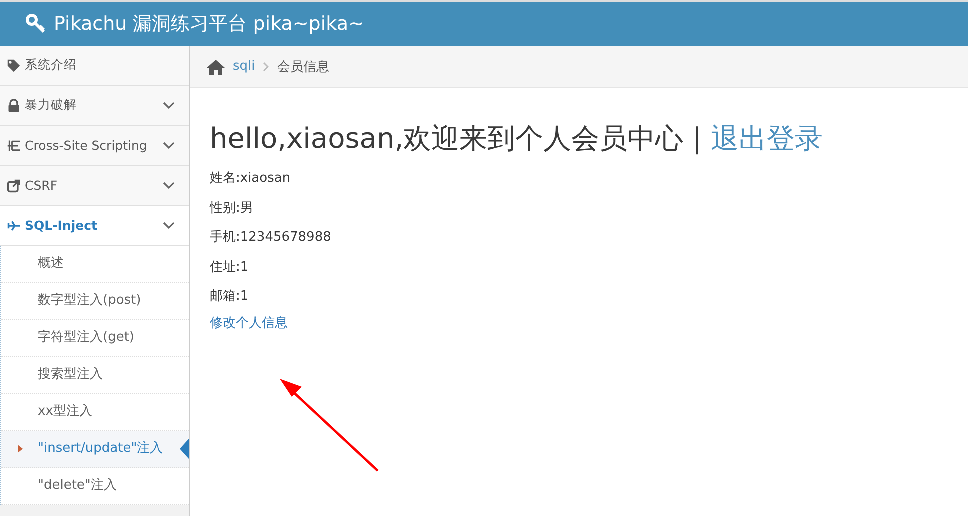 The height and width of the screenshot is (516, 968). I want to click on sidebar-item: SQL-Inject, so click(94, 226).